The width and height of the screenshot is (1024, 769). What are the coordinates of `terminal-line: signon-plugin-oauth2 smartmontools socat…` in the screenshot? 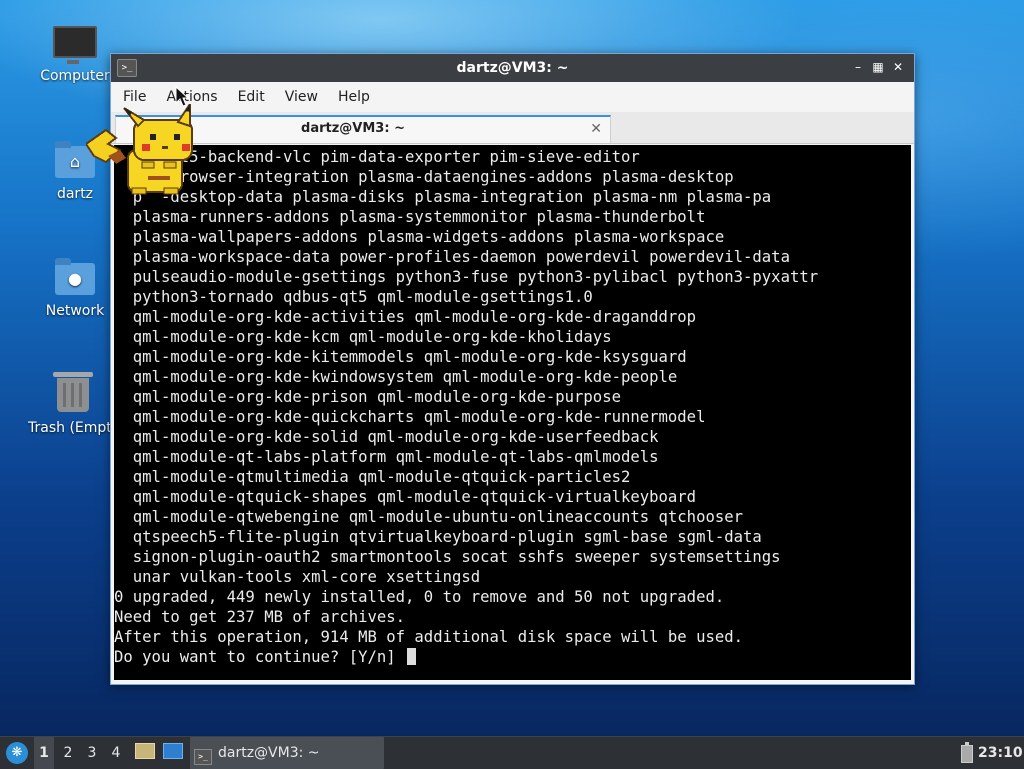 It's located at (456, 557).